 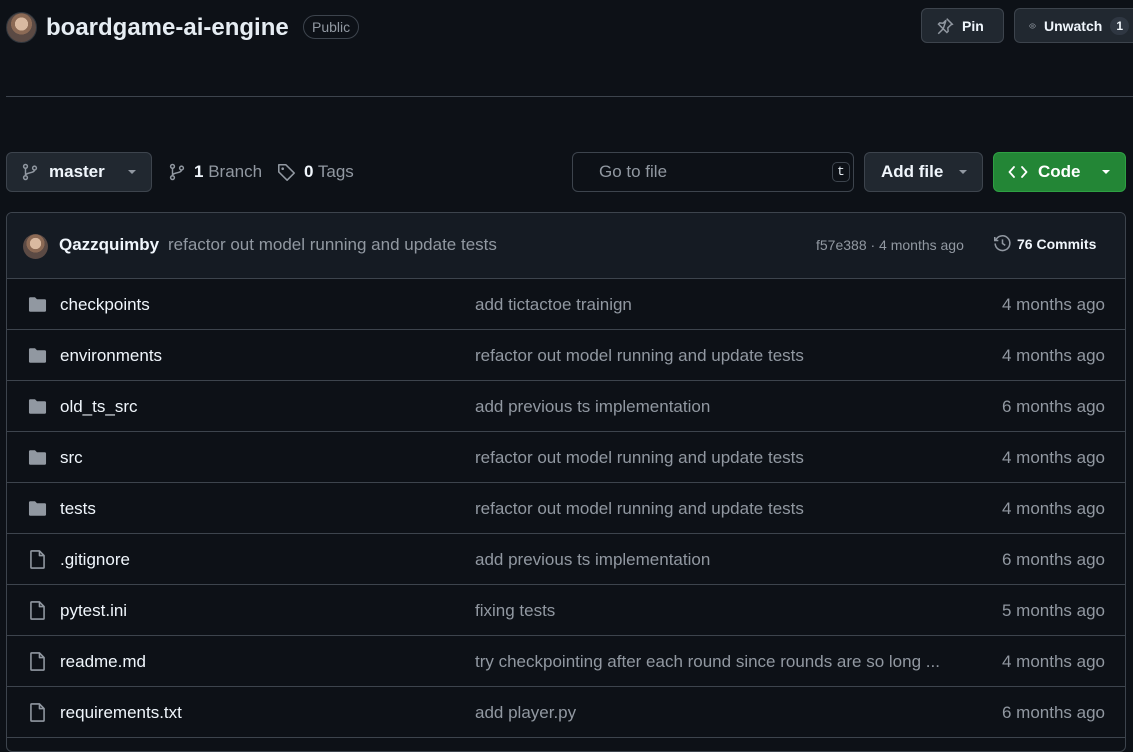 I want to click on file-name-link: environments, so click(x=111, y=356).